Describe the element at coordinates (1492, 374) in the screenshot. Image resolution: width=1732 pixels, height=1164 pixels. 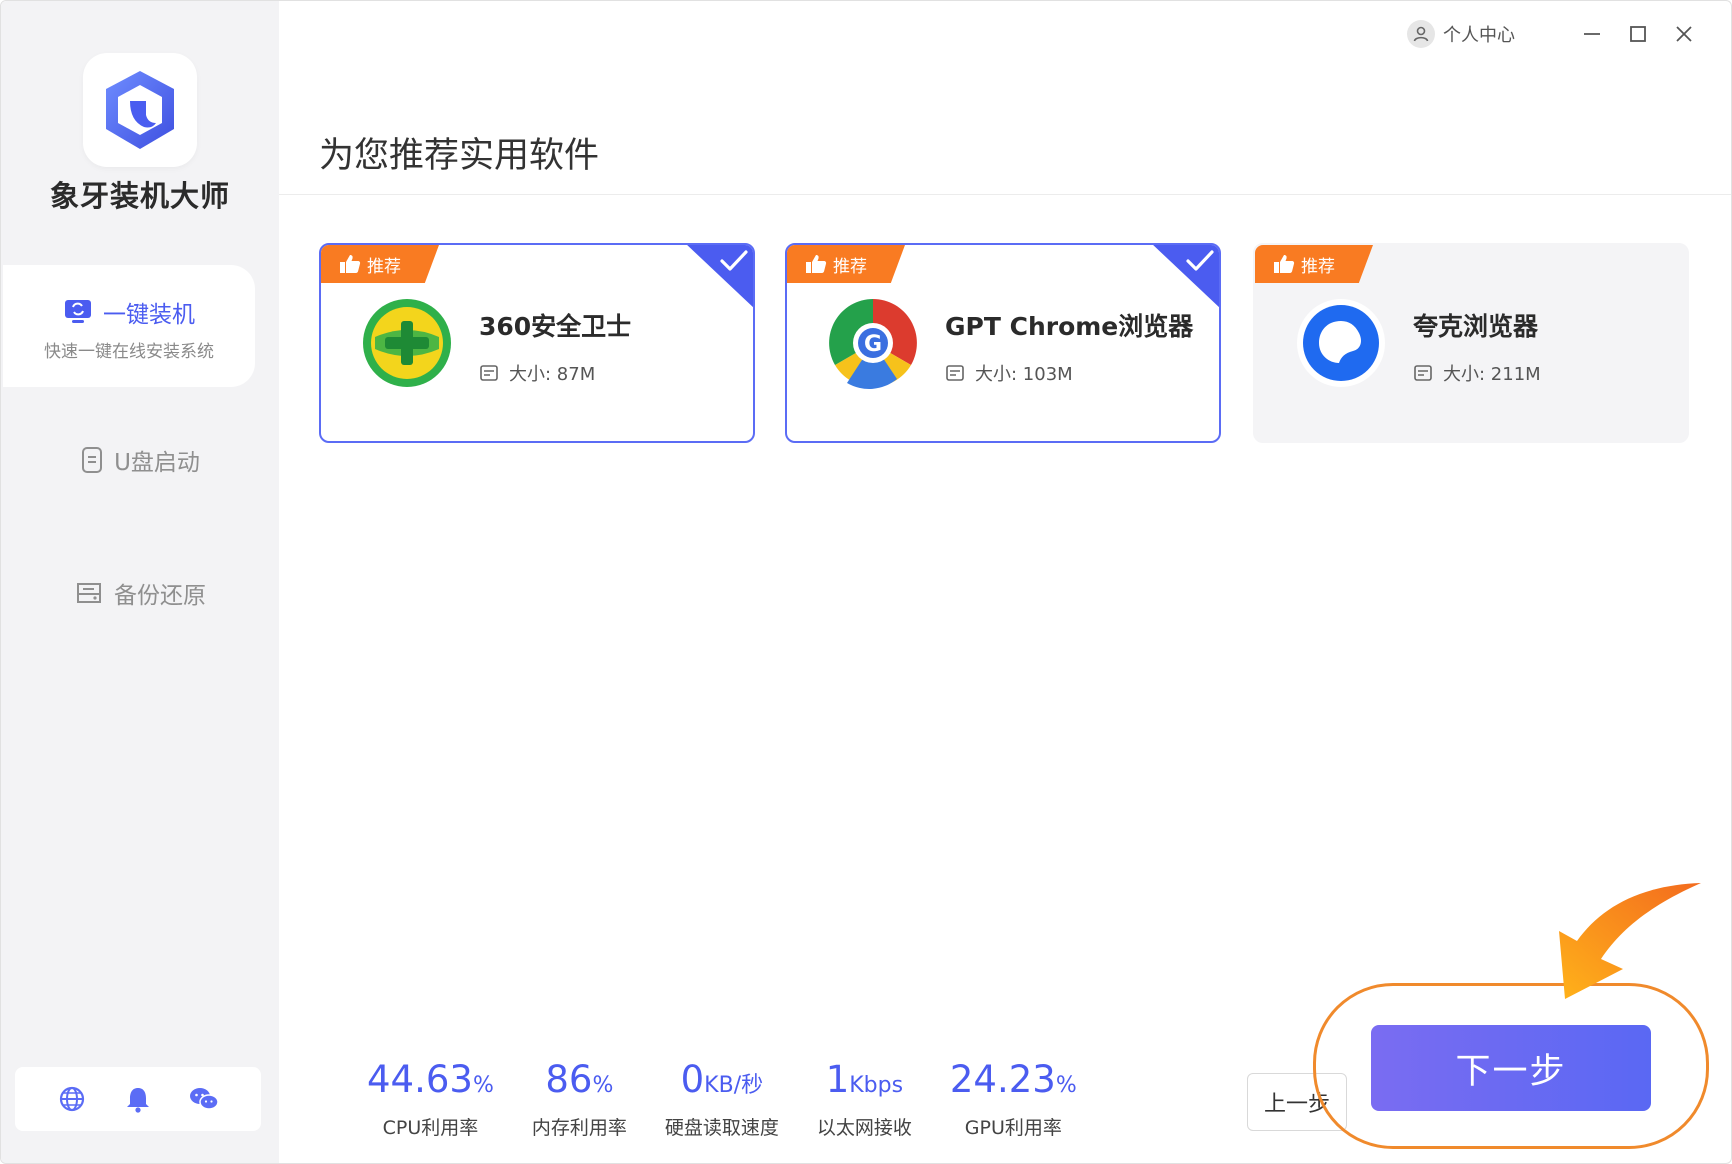
I see `app-size-label: 大小: 211M` at that location.